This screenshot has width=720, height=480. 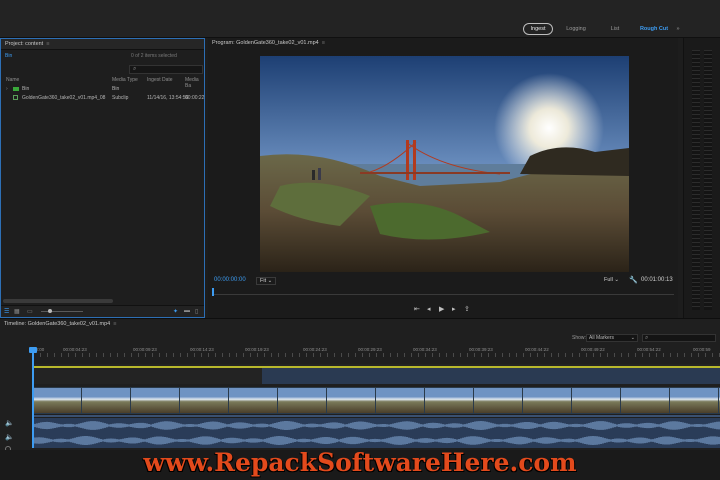 What do you see at coordinates (633, 280) in the screenshot?
I see `wrench-icon: 🔧` at bounding box center [633, 280].